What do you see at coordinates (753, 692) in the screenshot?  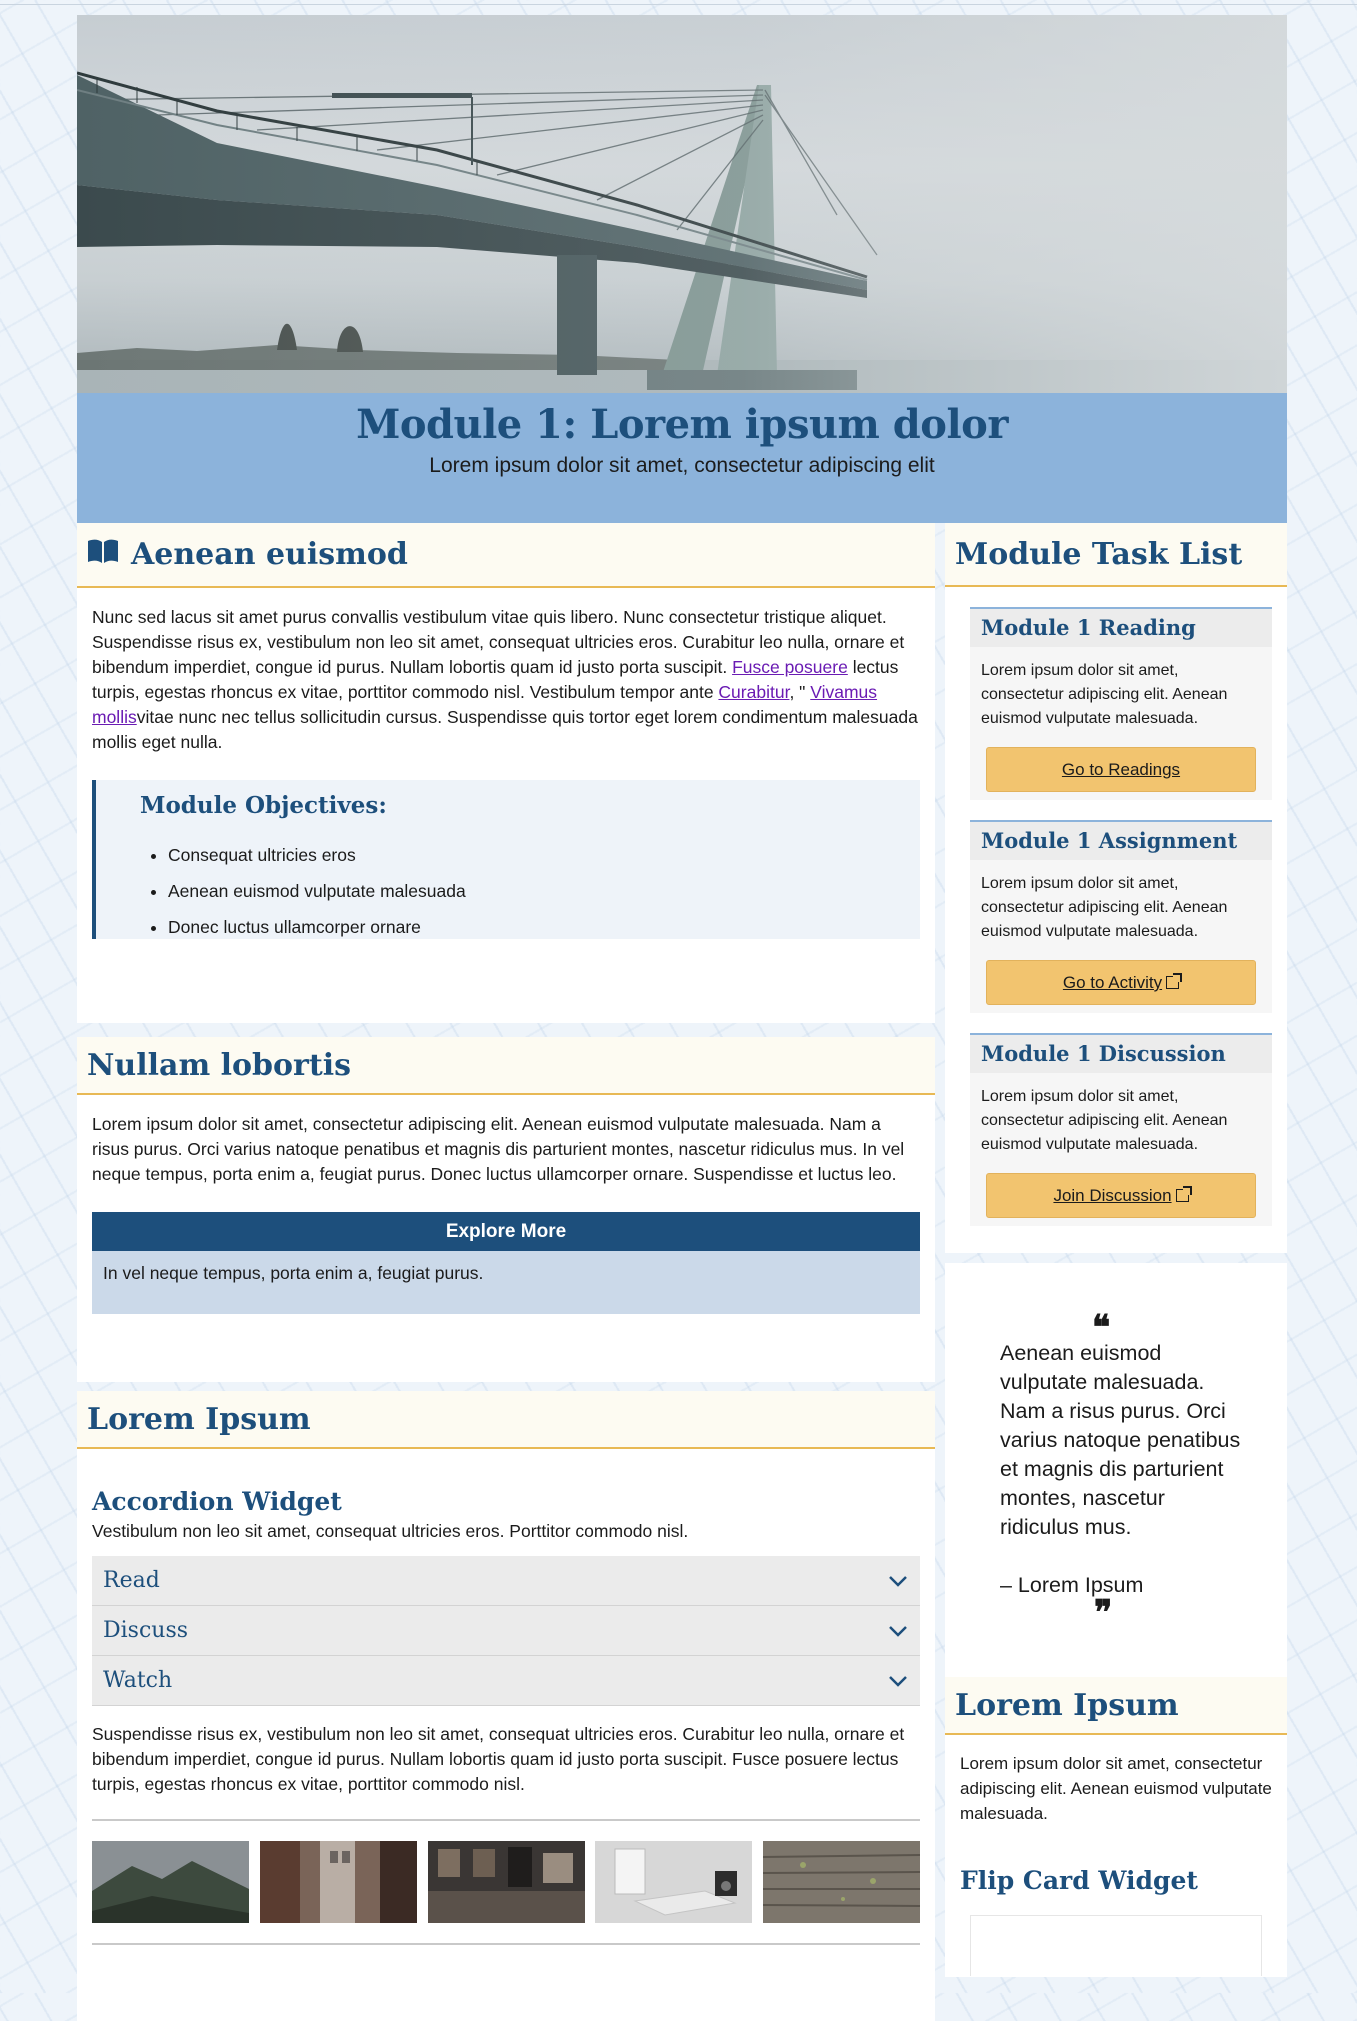 I see `link-curabitur: Curabitur` at bounding box center [753, 692].